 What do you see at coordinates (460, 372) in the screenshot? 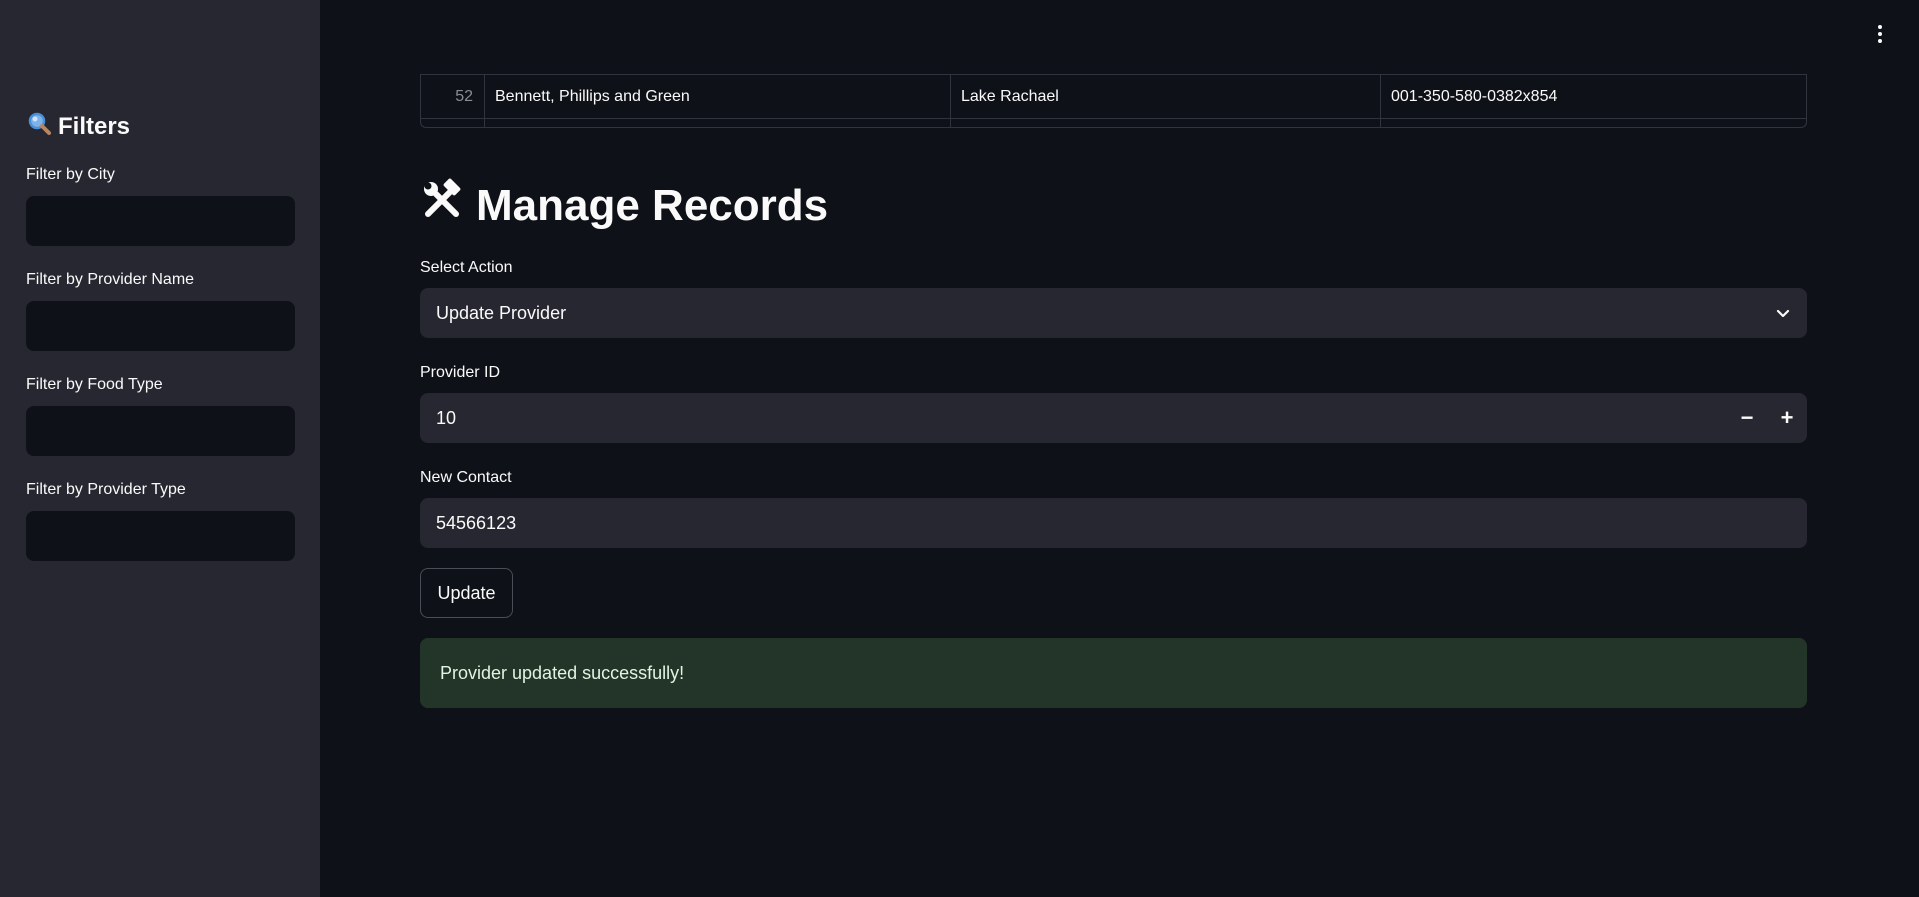
I see `provider-id-label: Provider ID` at bounding box center [460, 372].